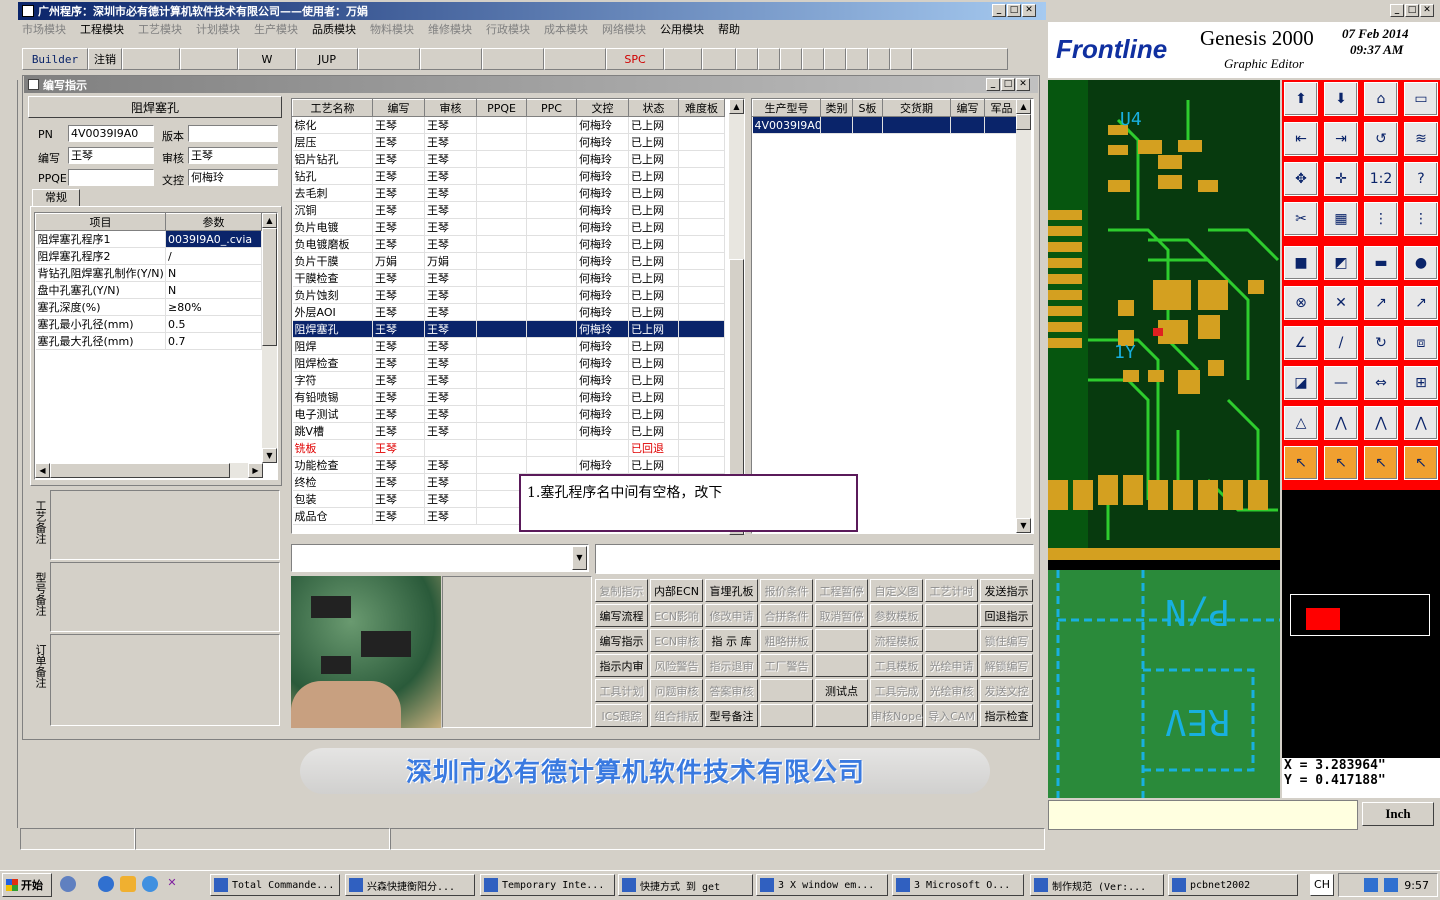 Image resolution: width=1440 pixels, height=900 pixels. What do you see at coordinates (55, 59) in the screenshot?
I see `toolbar-button: Builder` at bounding box center [55, 59].